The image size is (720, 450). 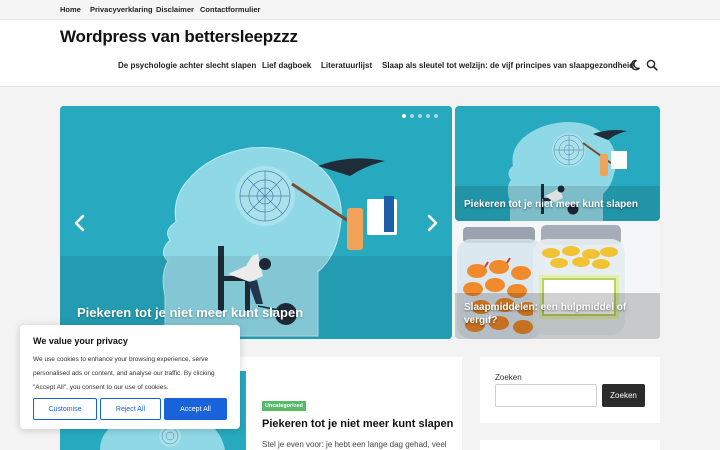 What do you see at coordinates (554, 314) in the screenshot?
I see `side-card-2-title: Slaapmiddelen: een hulpmiddel of vergif?` at bounding box center [554, 314].